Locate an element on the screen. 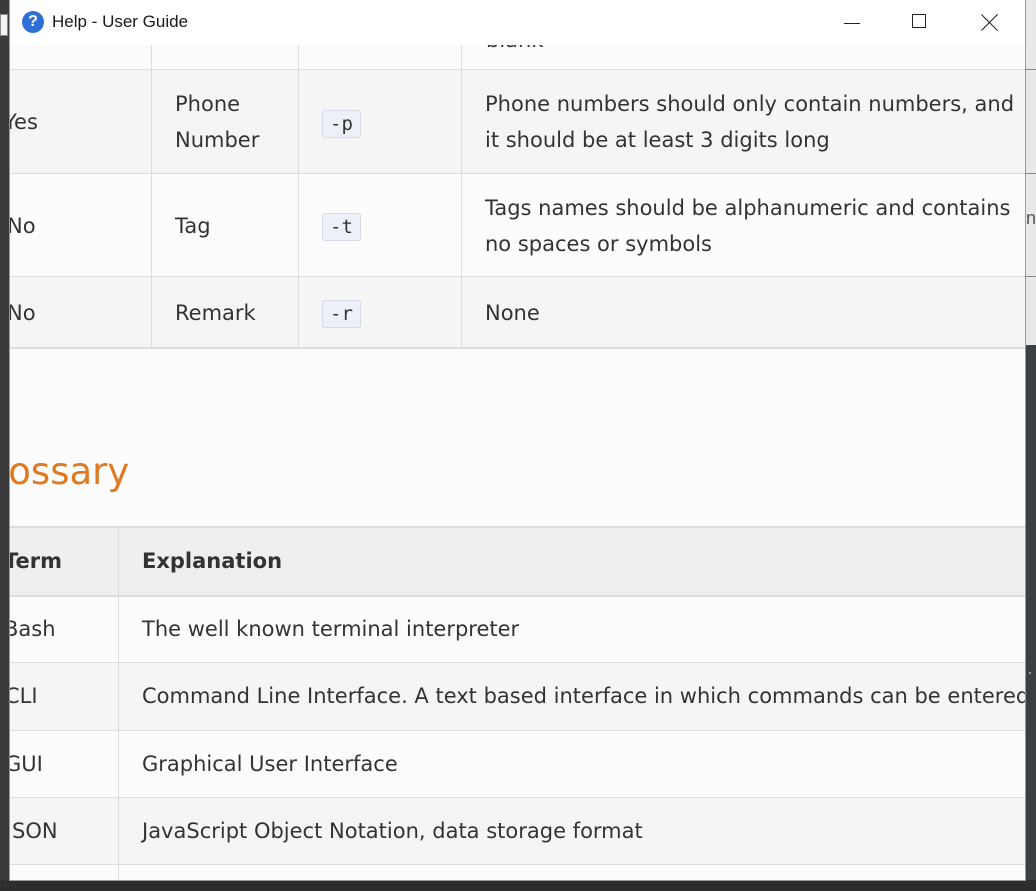 The height and width of the screenshot is (891, 1036). minimize-button is located at coordinates (850, 22).